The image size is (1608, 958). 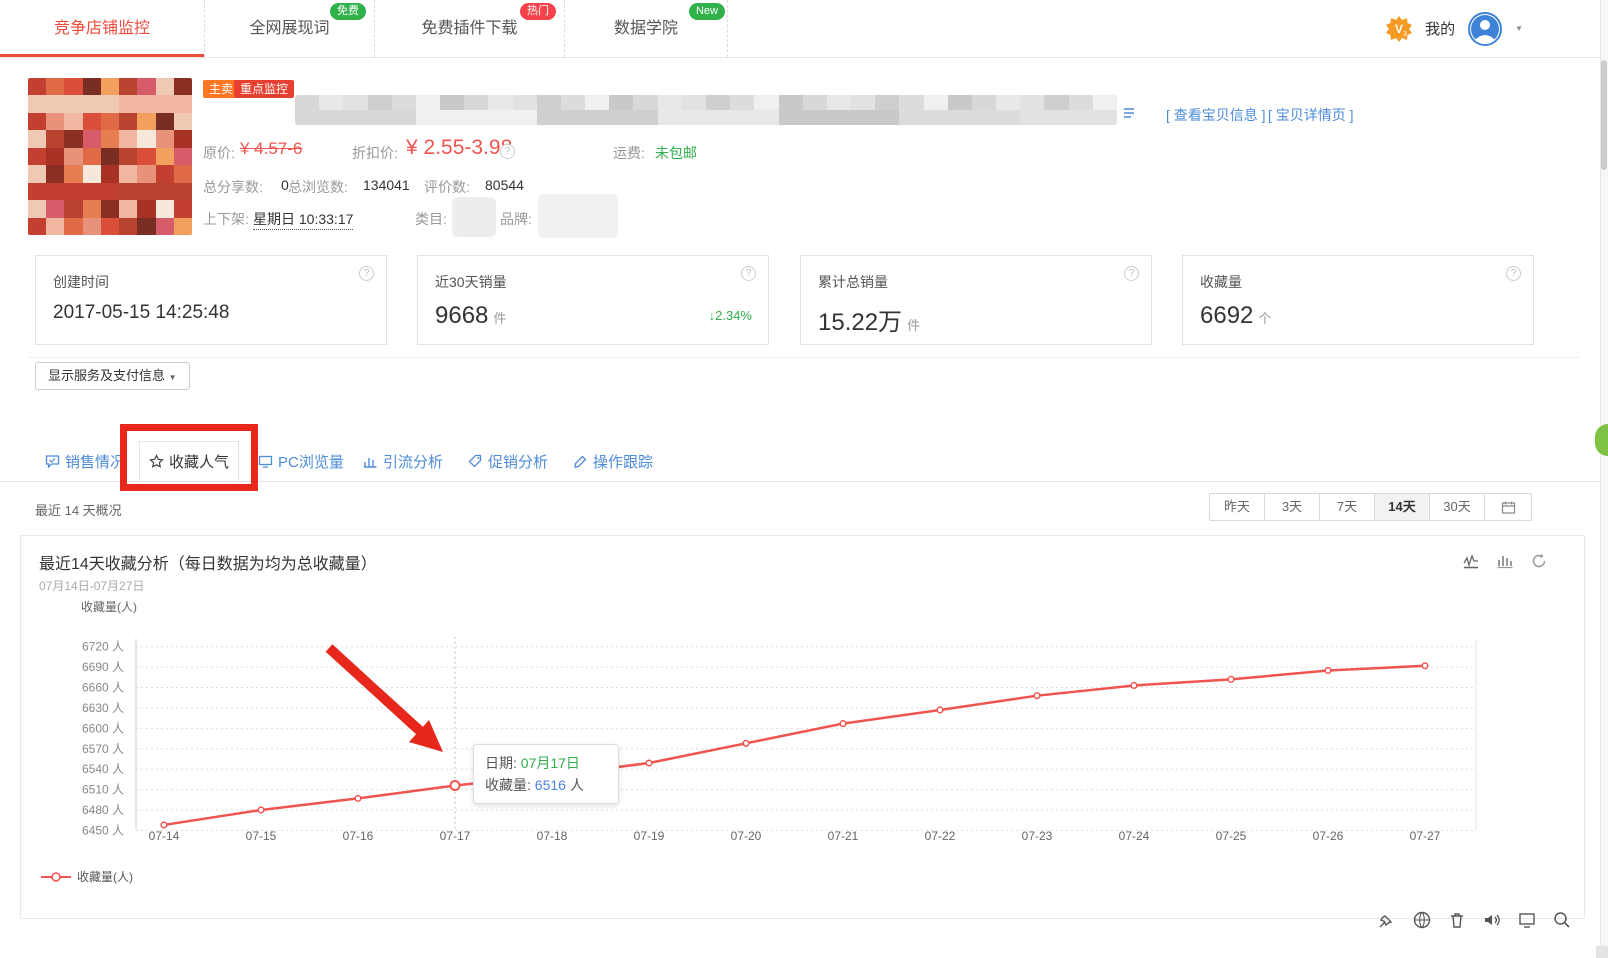 I want to click on tab-operation-tracking: 操作跟踪, so click(x=613, y=461).